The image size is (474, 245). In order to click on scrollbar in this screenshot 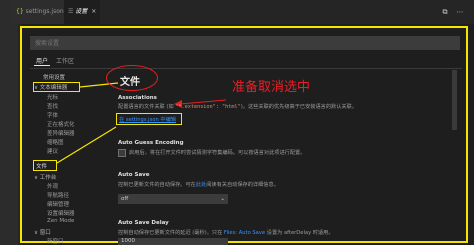, I will do `click(454, 100)`.